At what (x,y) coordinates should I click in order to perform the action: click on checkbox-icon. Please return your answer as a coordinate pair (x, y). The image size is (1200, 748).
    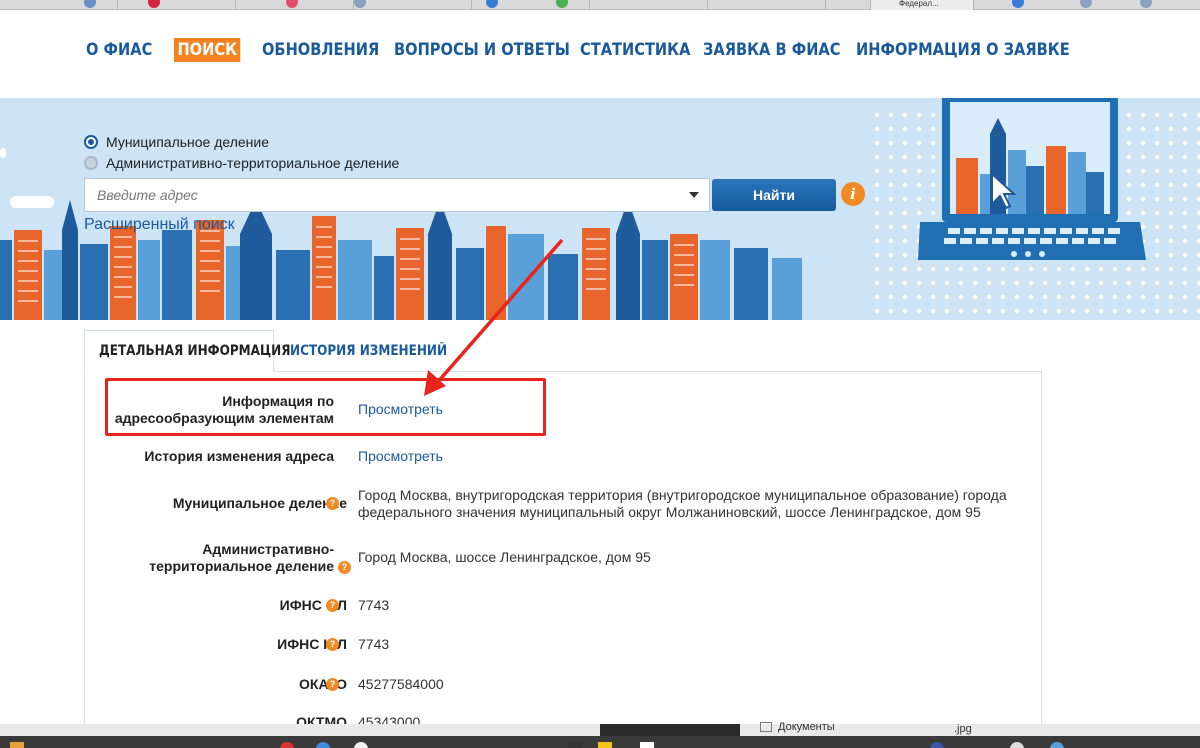
    Looking at the image, I should click on (766, 727).